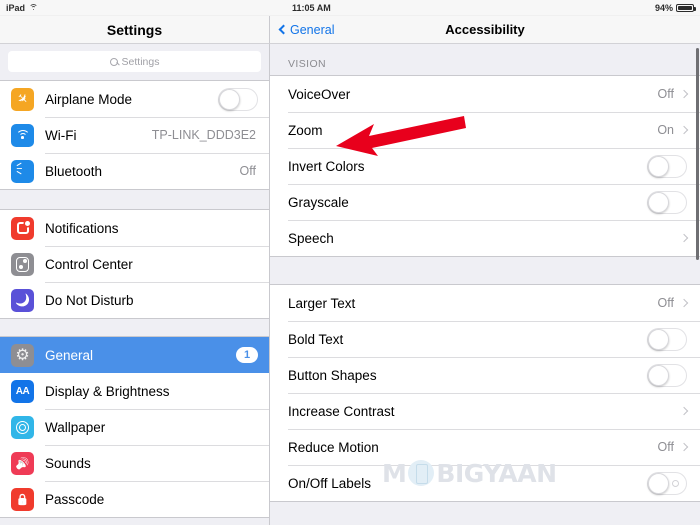 This screenshot has height=525, width=700. What do you see at coordinates (485, 303) in the screenshot?
I see `row-larger-text: Larger Text Off` at bounding box center [485, 303].